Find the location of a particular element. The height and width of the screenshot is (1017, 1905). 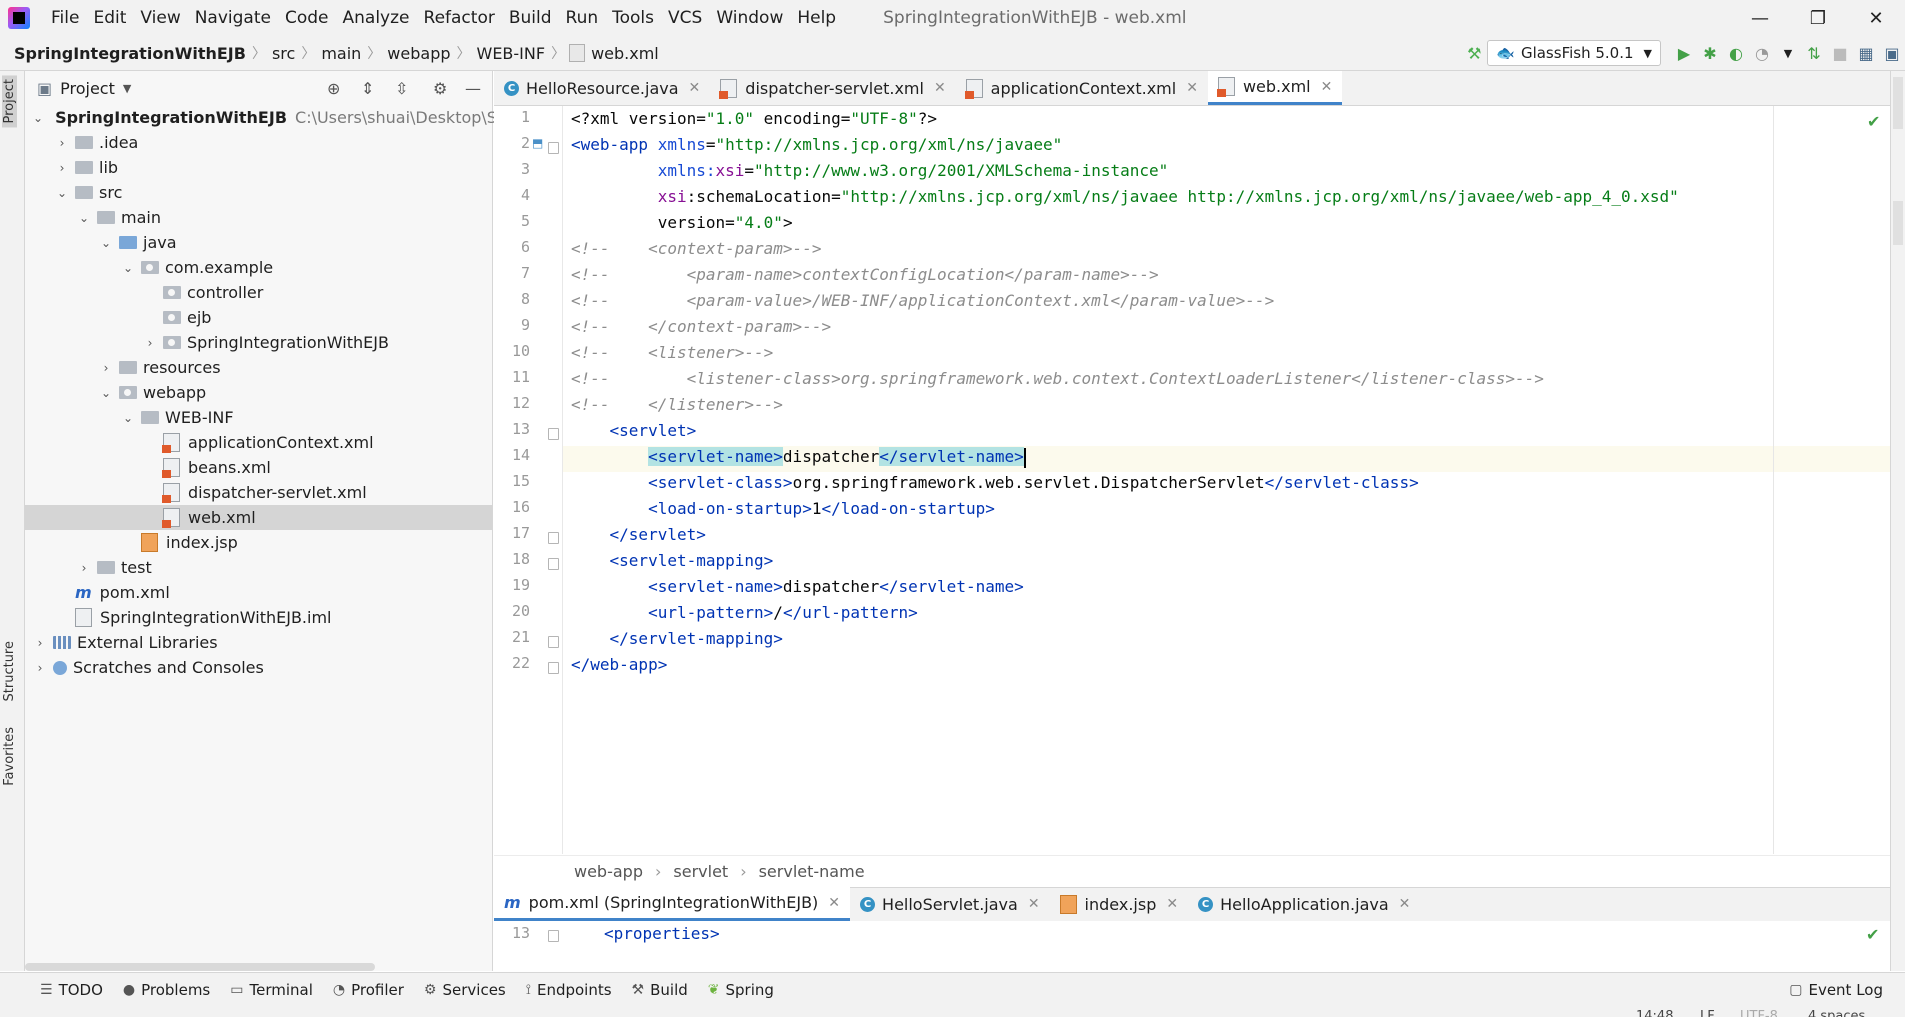

run-icon: ▶ is located at coordinates (1684, 53).